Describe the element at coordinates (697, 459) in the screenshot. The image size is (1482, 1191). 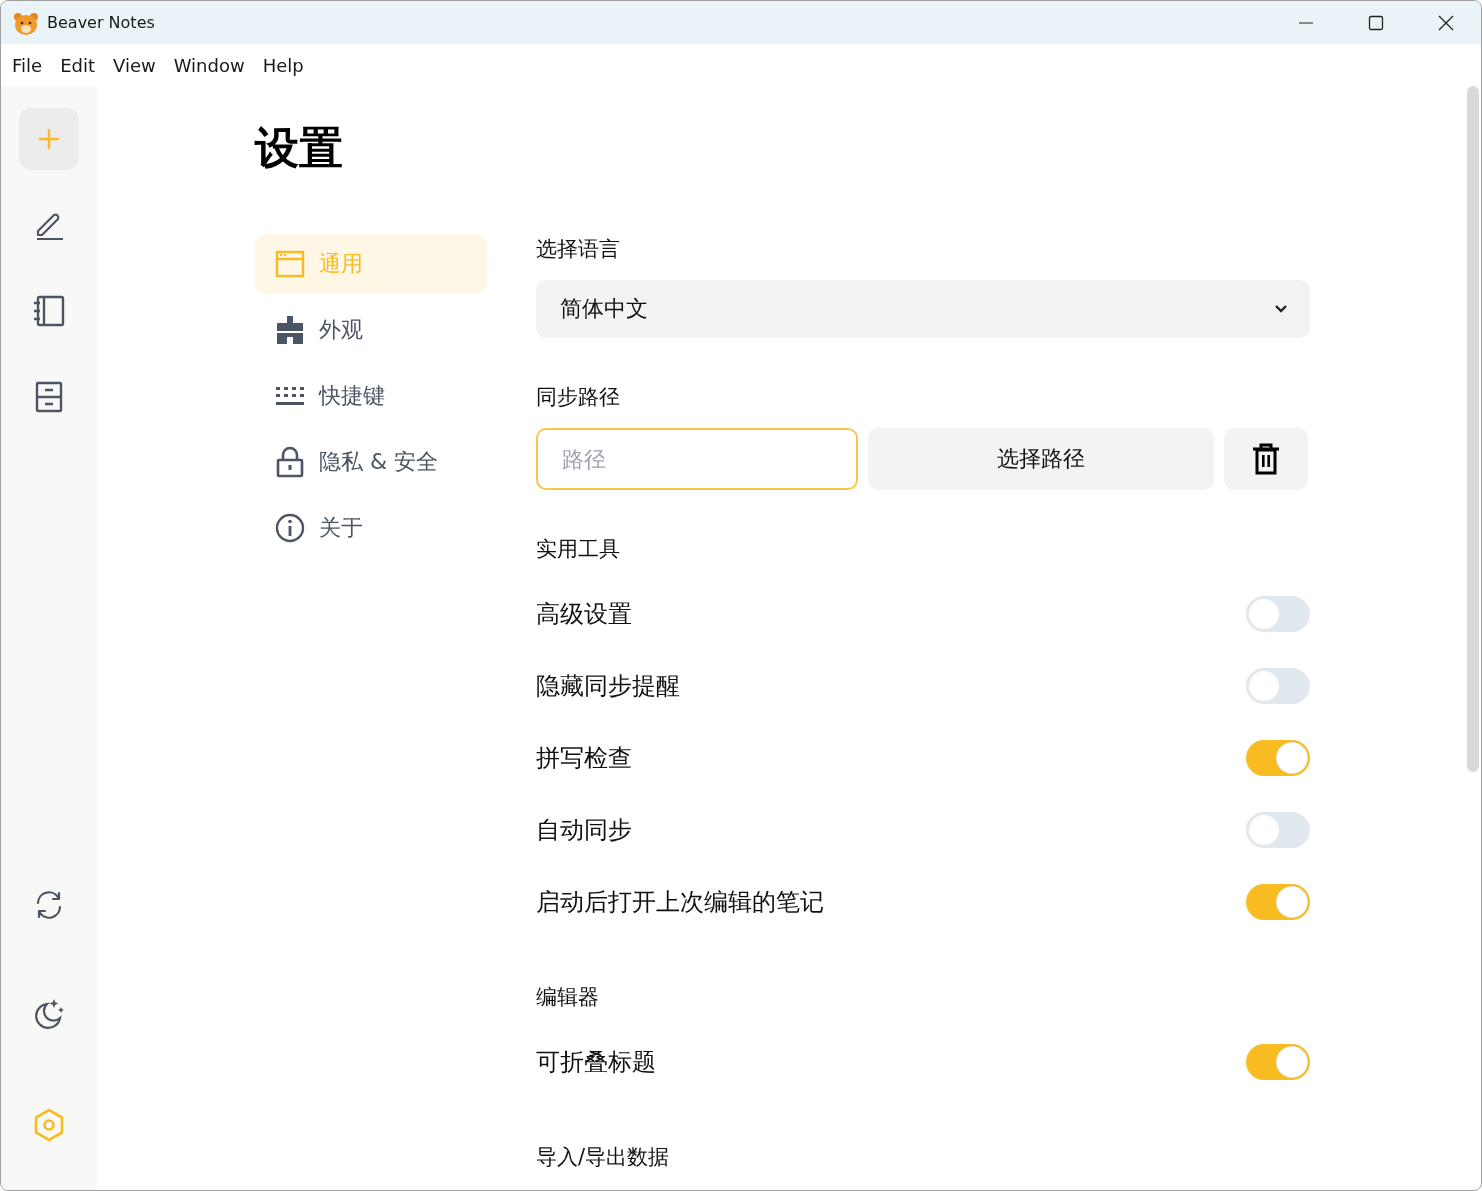
I see `path-input-field: 路径` at that location.